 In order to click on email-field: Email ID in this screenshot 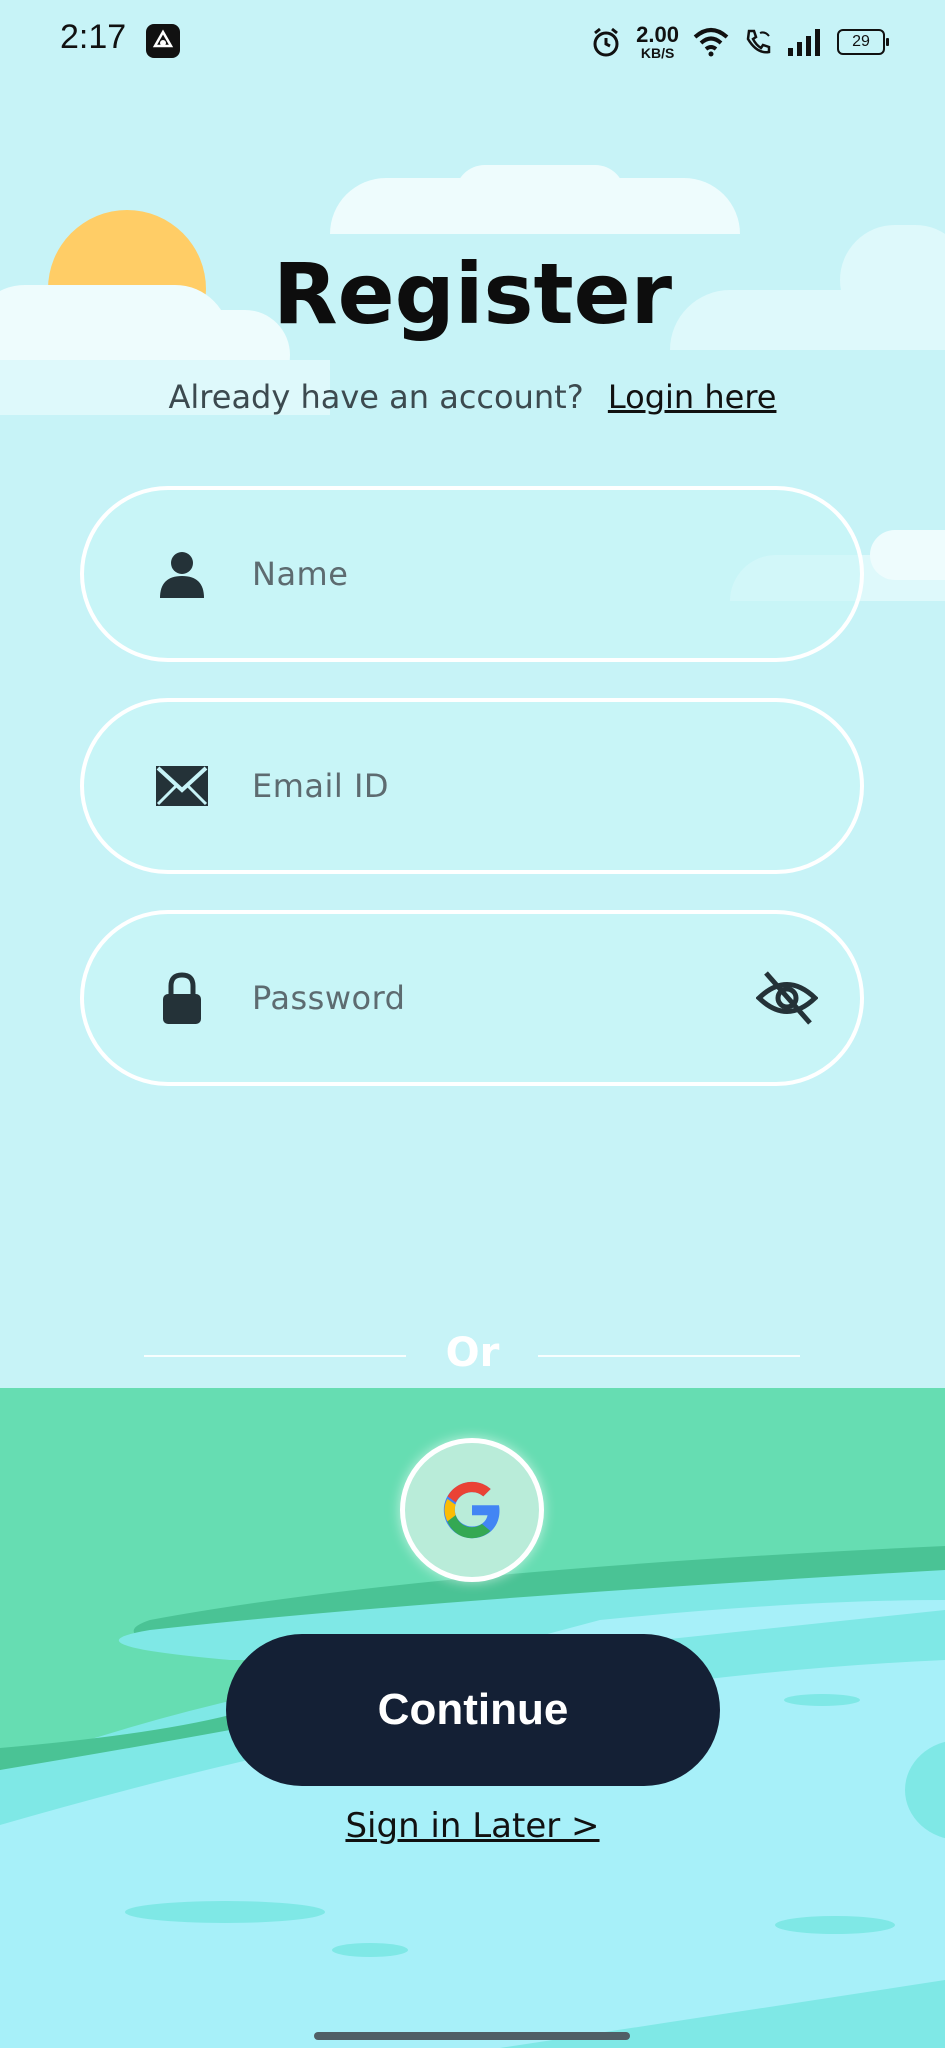, I will do `click(472, 786)`.